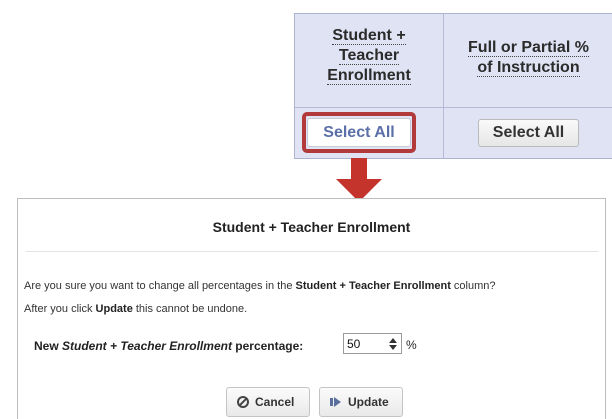 Image resolution: width=612 pixels, height=419 pixels. What do you see at coordinates (336, 402) in the screenshot?
I see `update-icon` at bounding box center [336, 402].